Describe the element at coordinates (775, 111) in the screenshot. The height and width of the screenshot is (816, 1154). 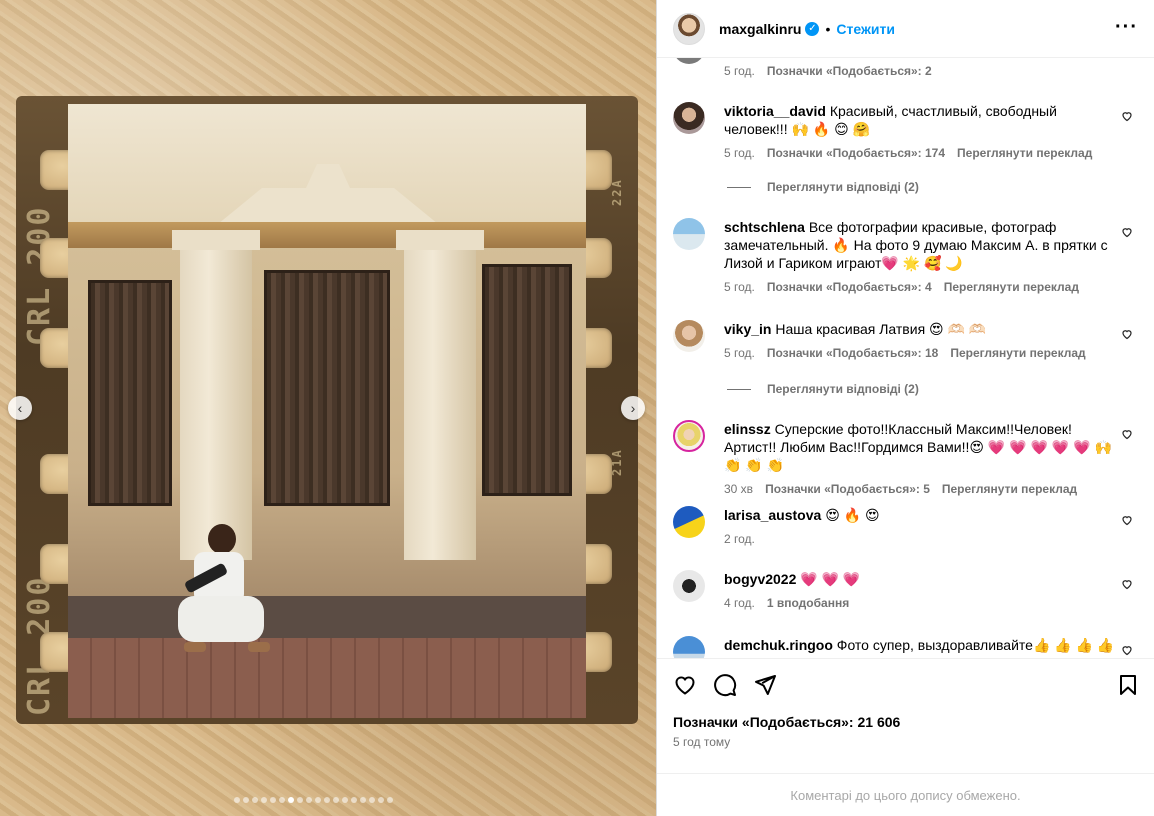
I see `commenter-username: viktoria__david` at that location.